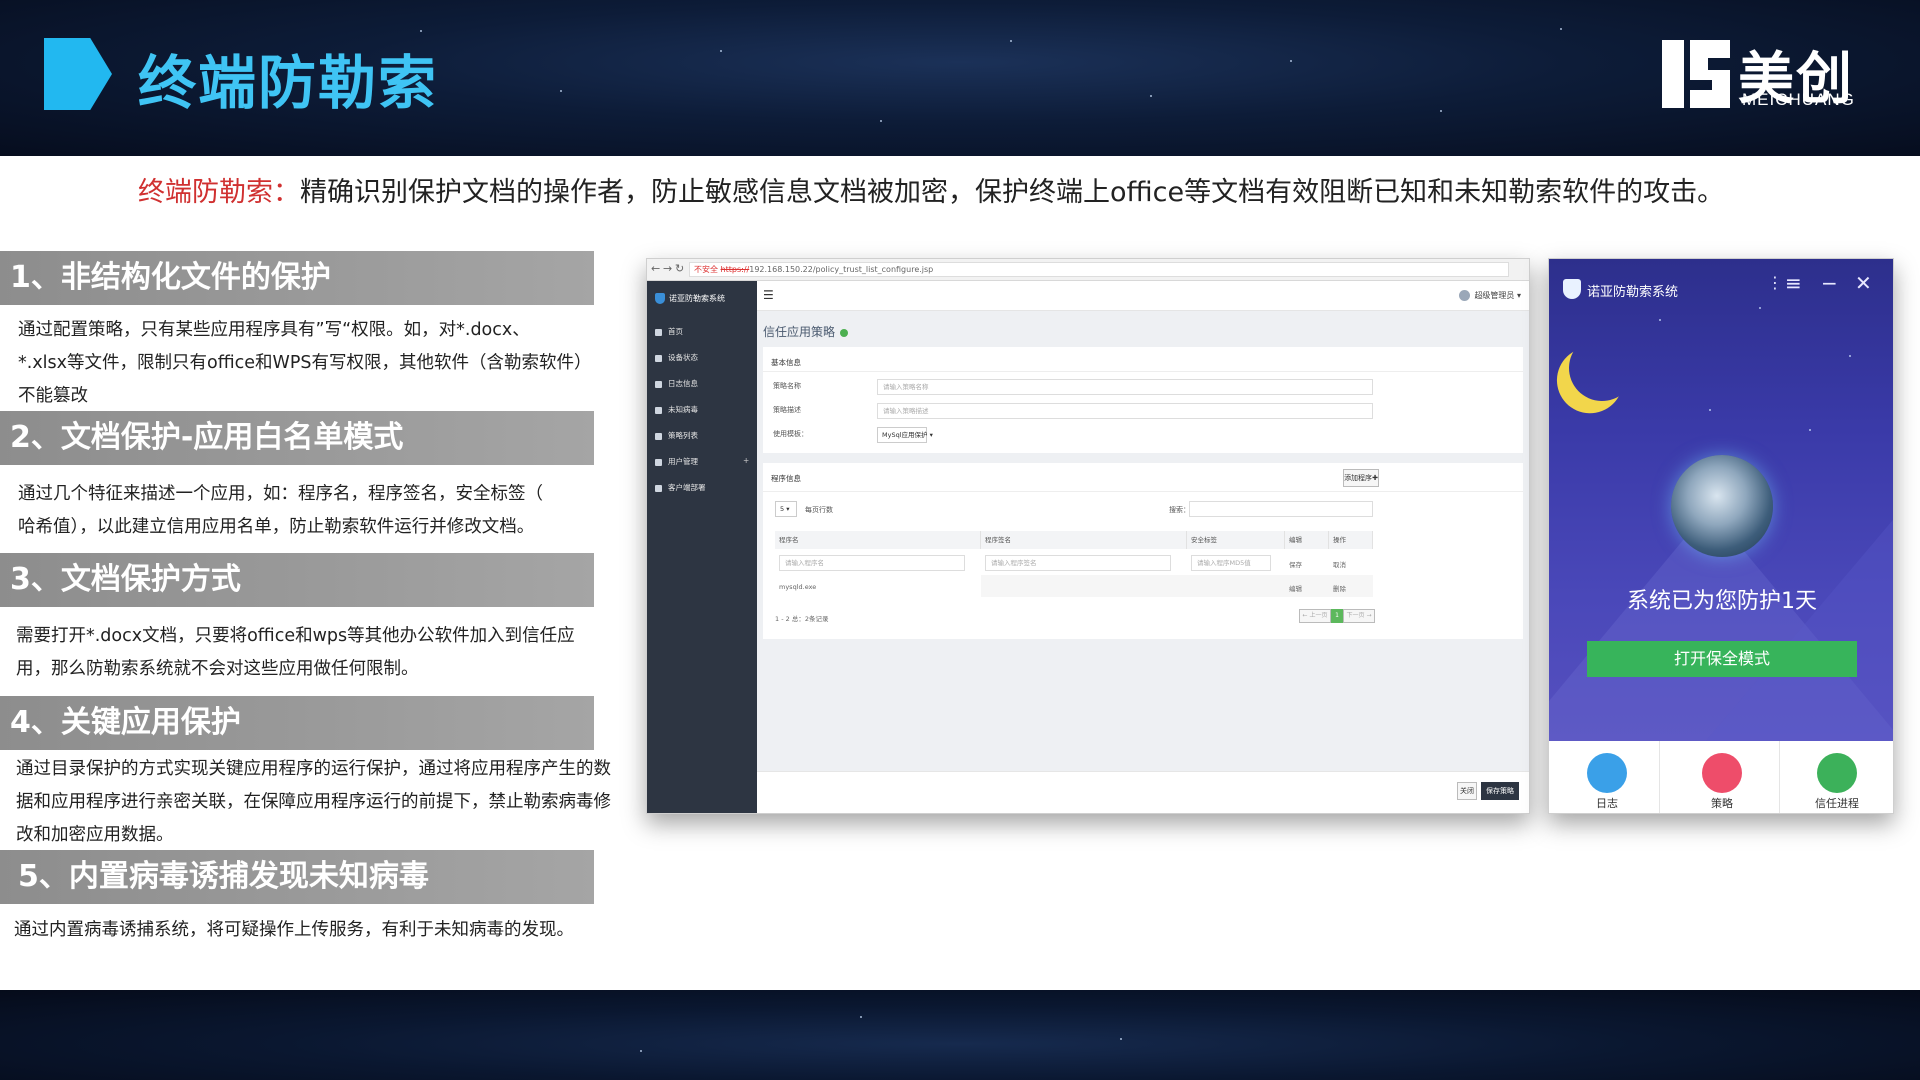 The width and height of the screenshot is (1920, 1080). I want to click on col-edit: 编辑, so click(1307, 540).